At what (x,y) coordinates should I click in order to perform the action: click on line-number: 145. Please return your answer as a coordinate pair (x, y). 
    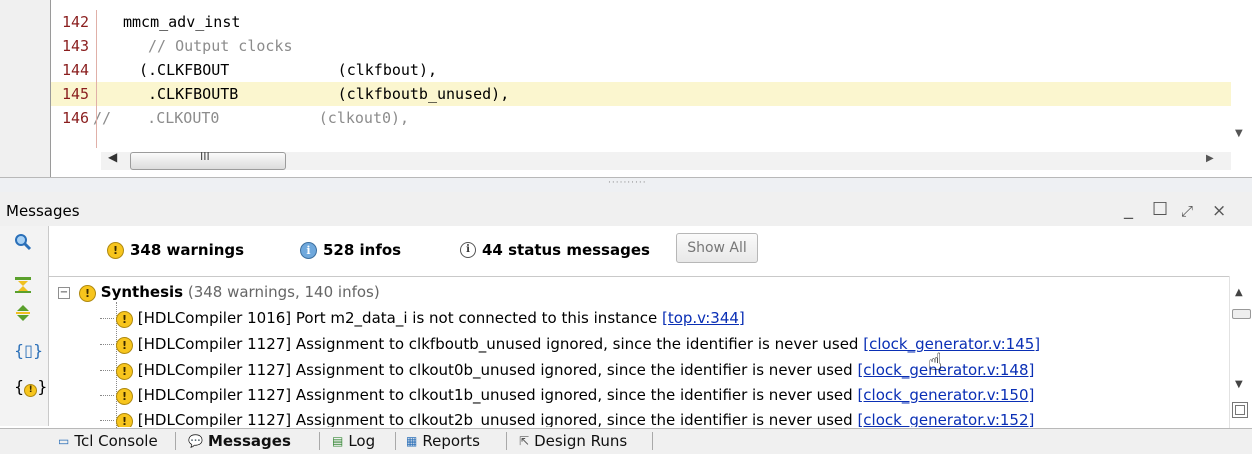
    Looking at the image, I should click on (76, 94).